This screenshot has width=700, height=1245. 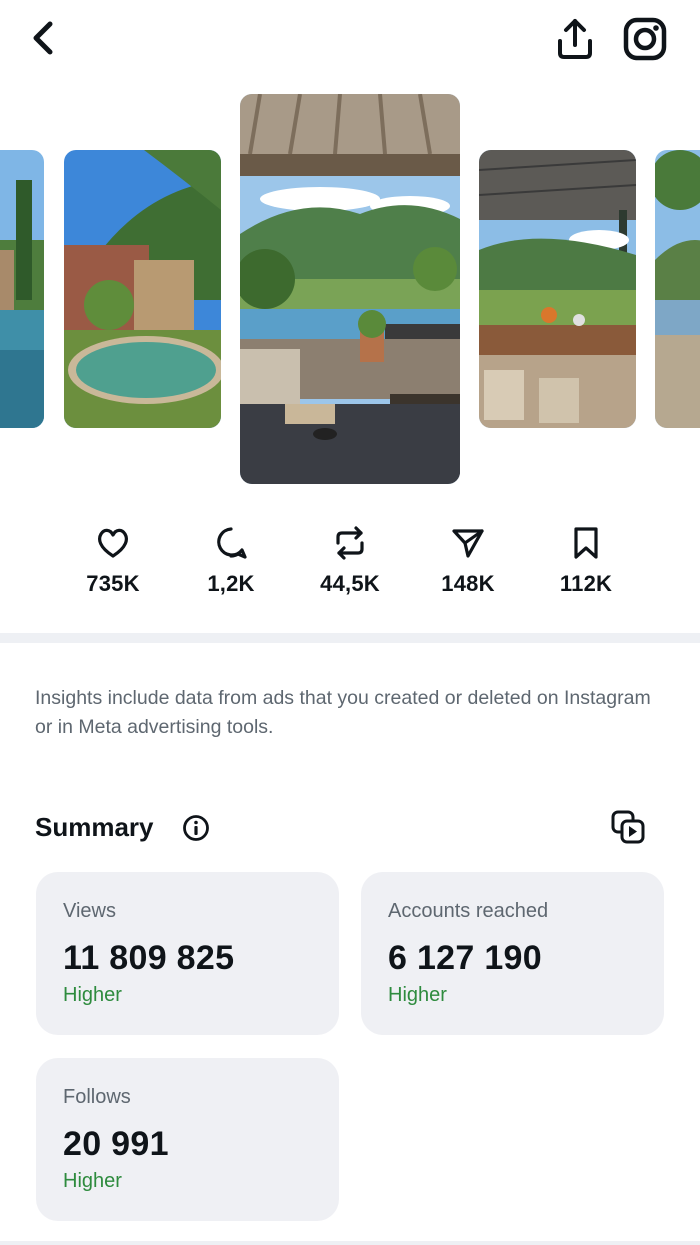 What do you see at coordinates (116, 1144) in the screenshot?
I see `card-value: 20 991` at bounding box center [116, 1144].